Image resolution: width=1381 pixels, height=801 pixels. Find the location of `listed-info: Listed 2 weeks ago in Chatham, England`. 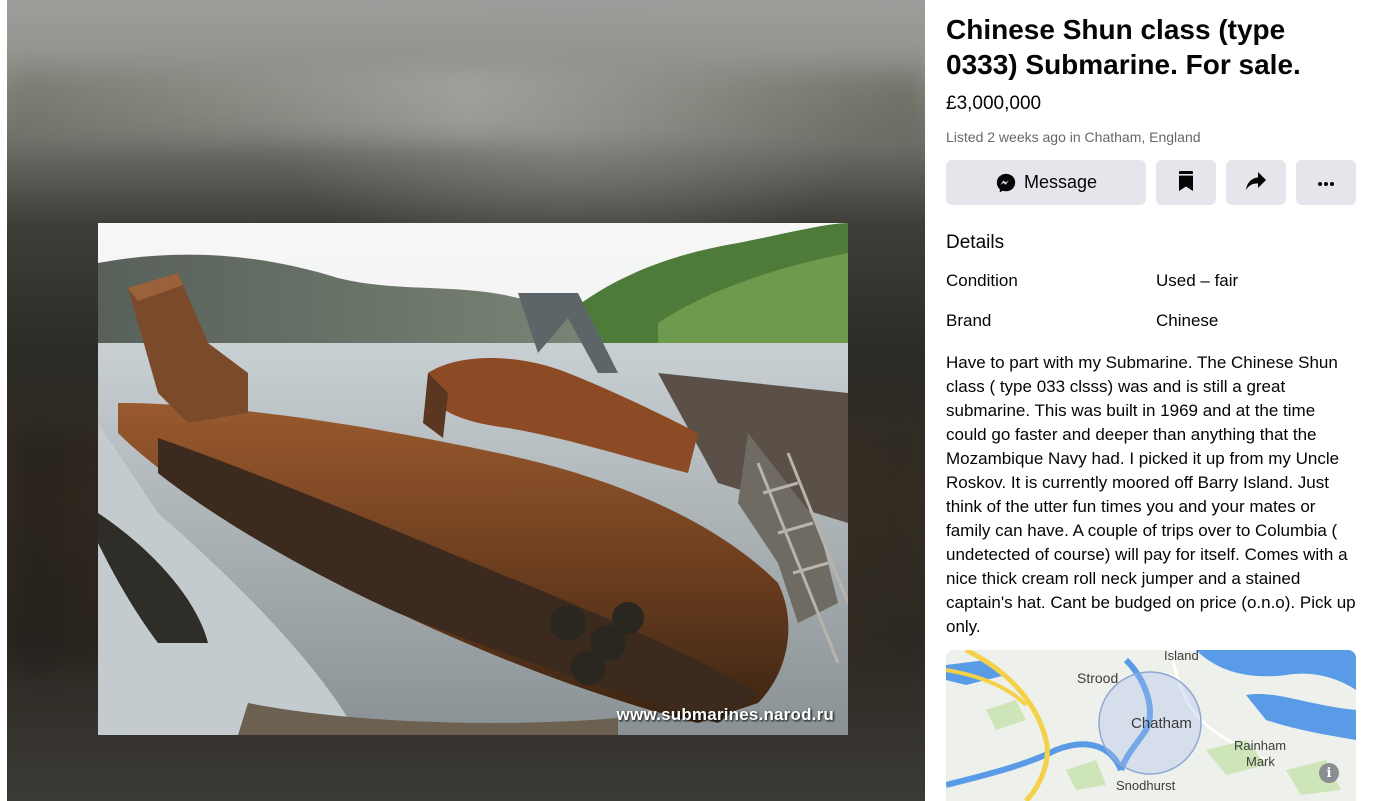

listed-info: Listed 2 weeks ago in Chatham, England is located at coordinates (1151, 137).